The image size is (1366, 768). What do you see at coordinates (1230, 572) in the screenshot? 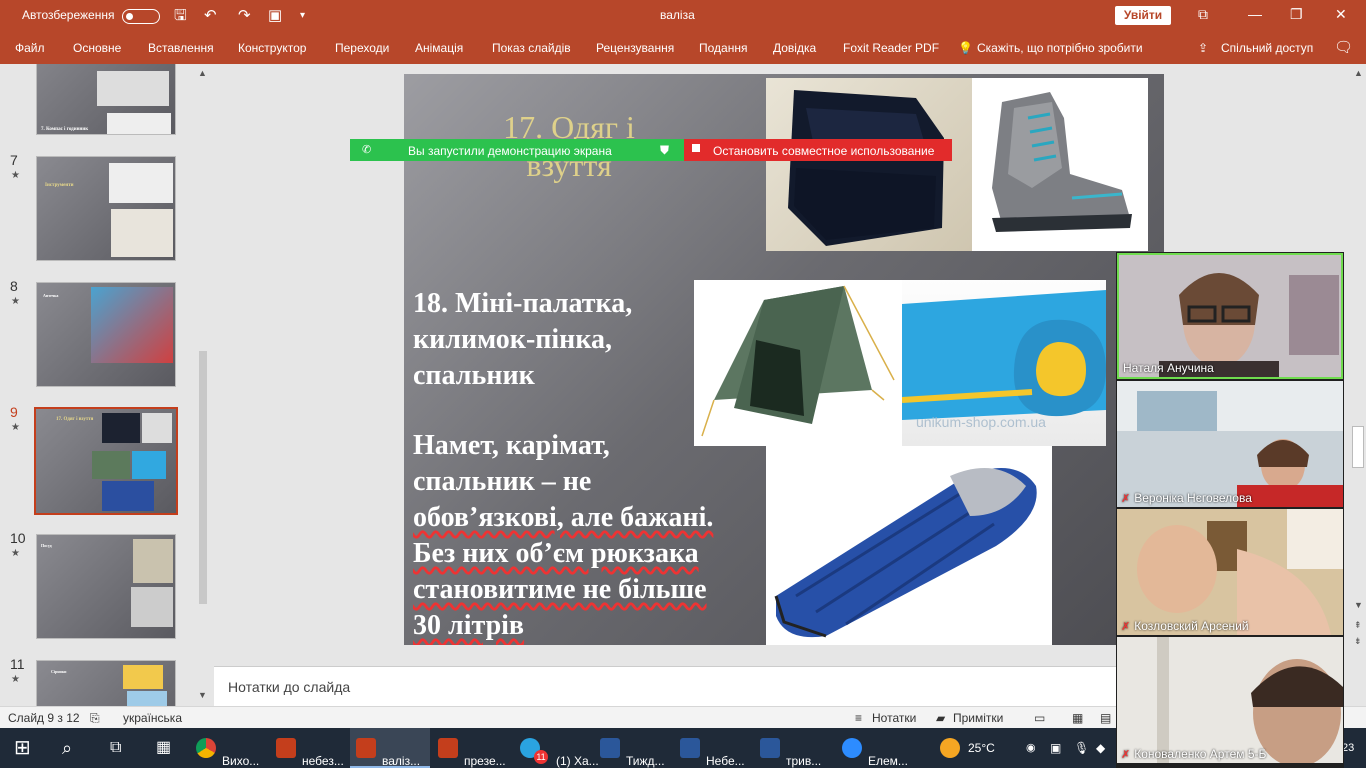
I see `participant-video: ✗ Козловский Арсений` at bounding box center [1230, 572].